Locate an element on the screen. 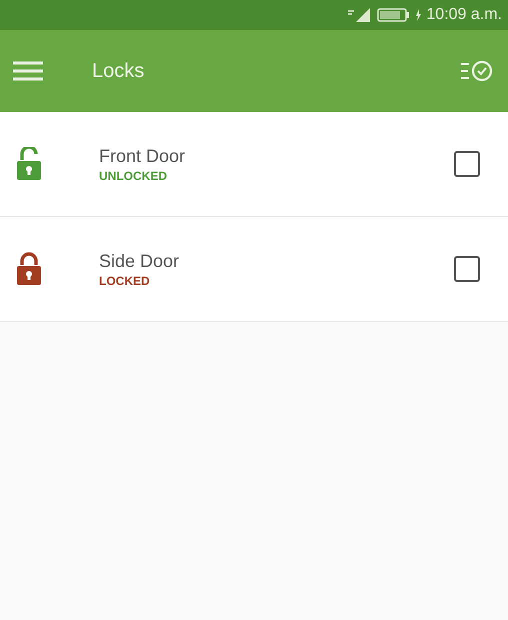  status-time: 10:09 a.m. is located at coordinates (464, 15).